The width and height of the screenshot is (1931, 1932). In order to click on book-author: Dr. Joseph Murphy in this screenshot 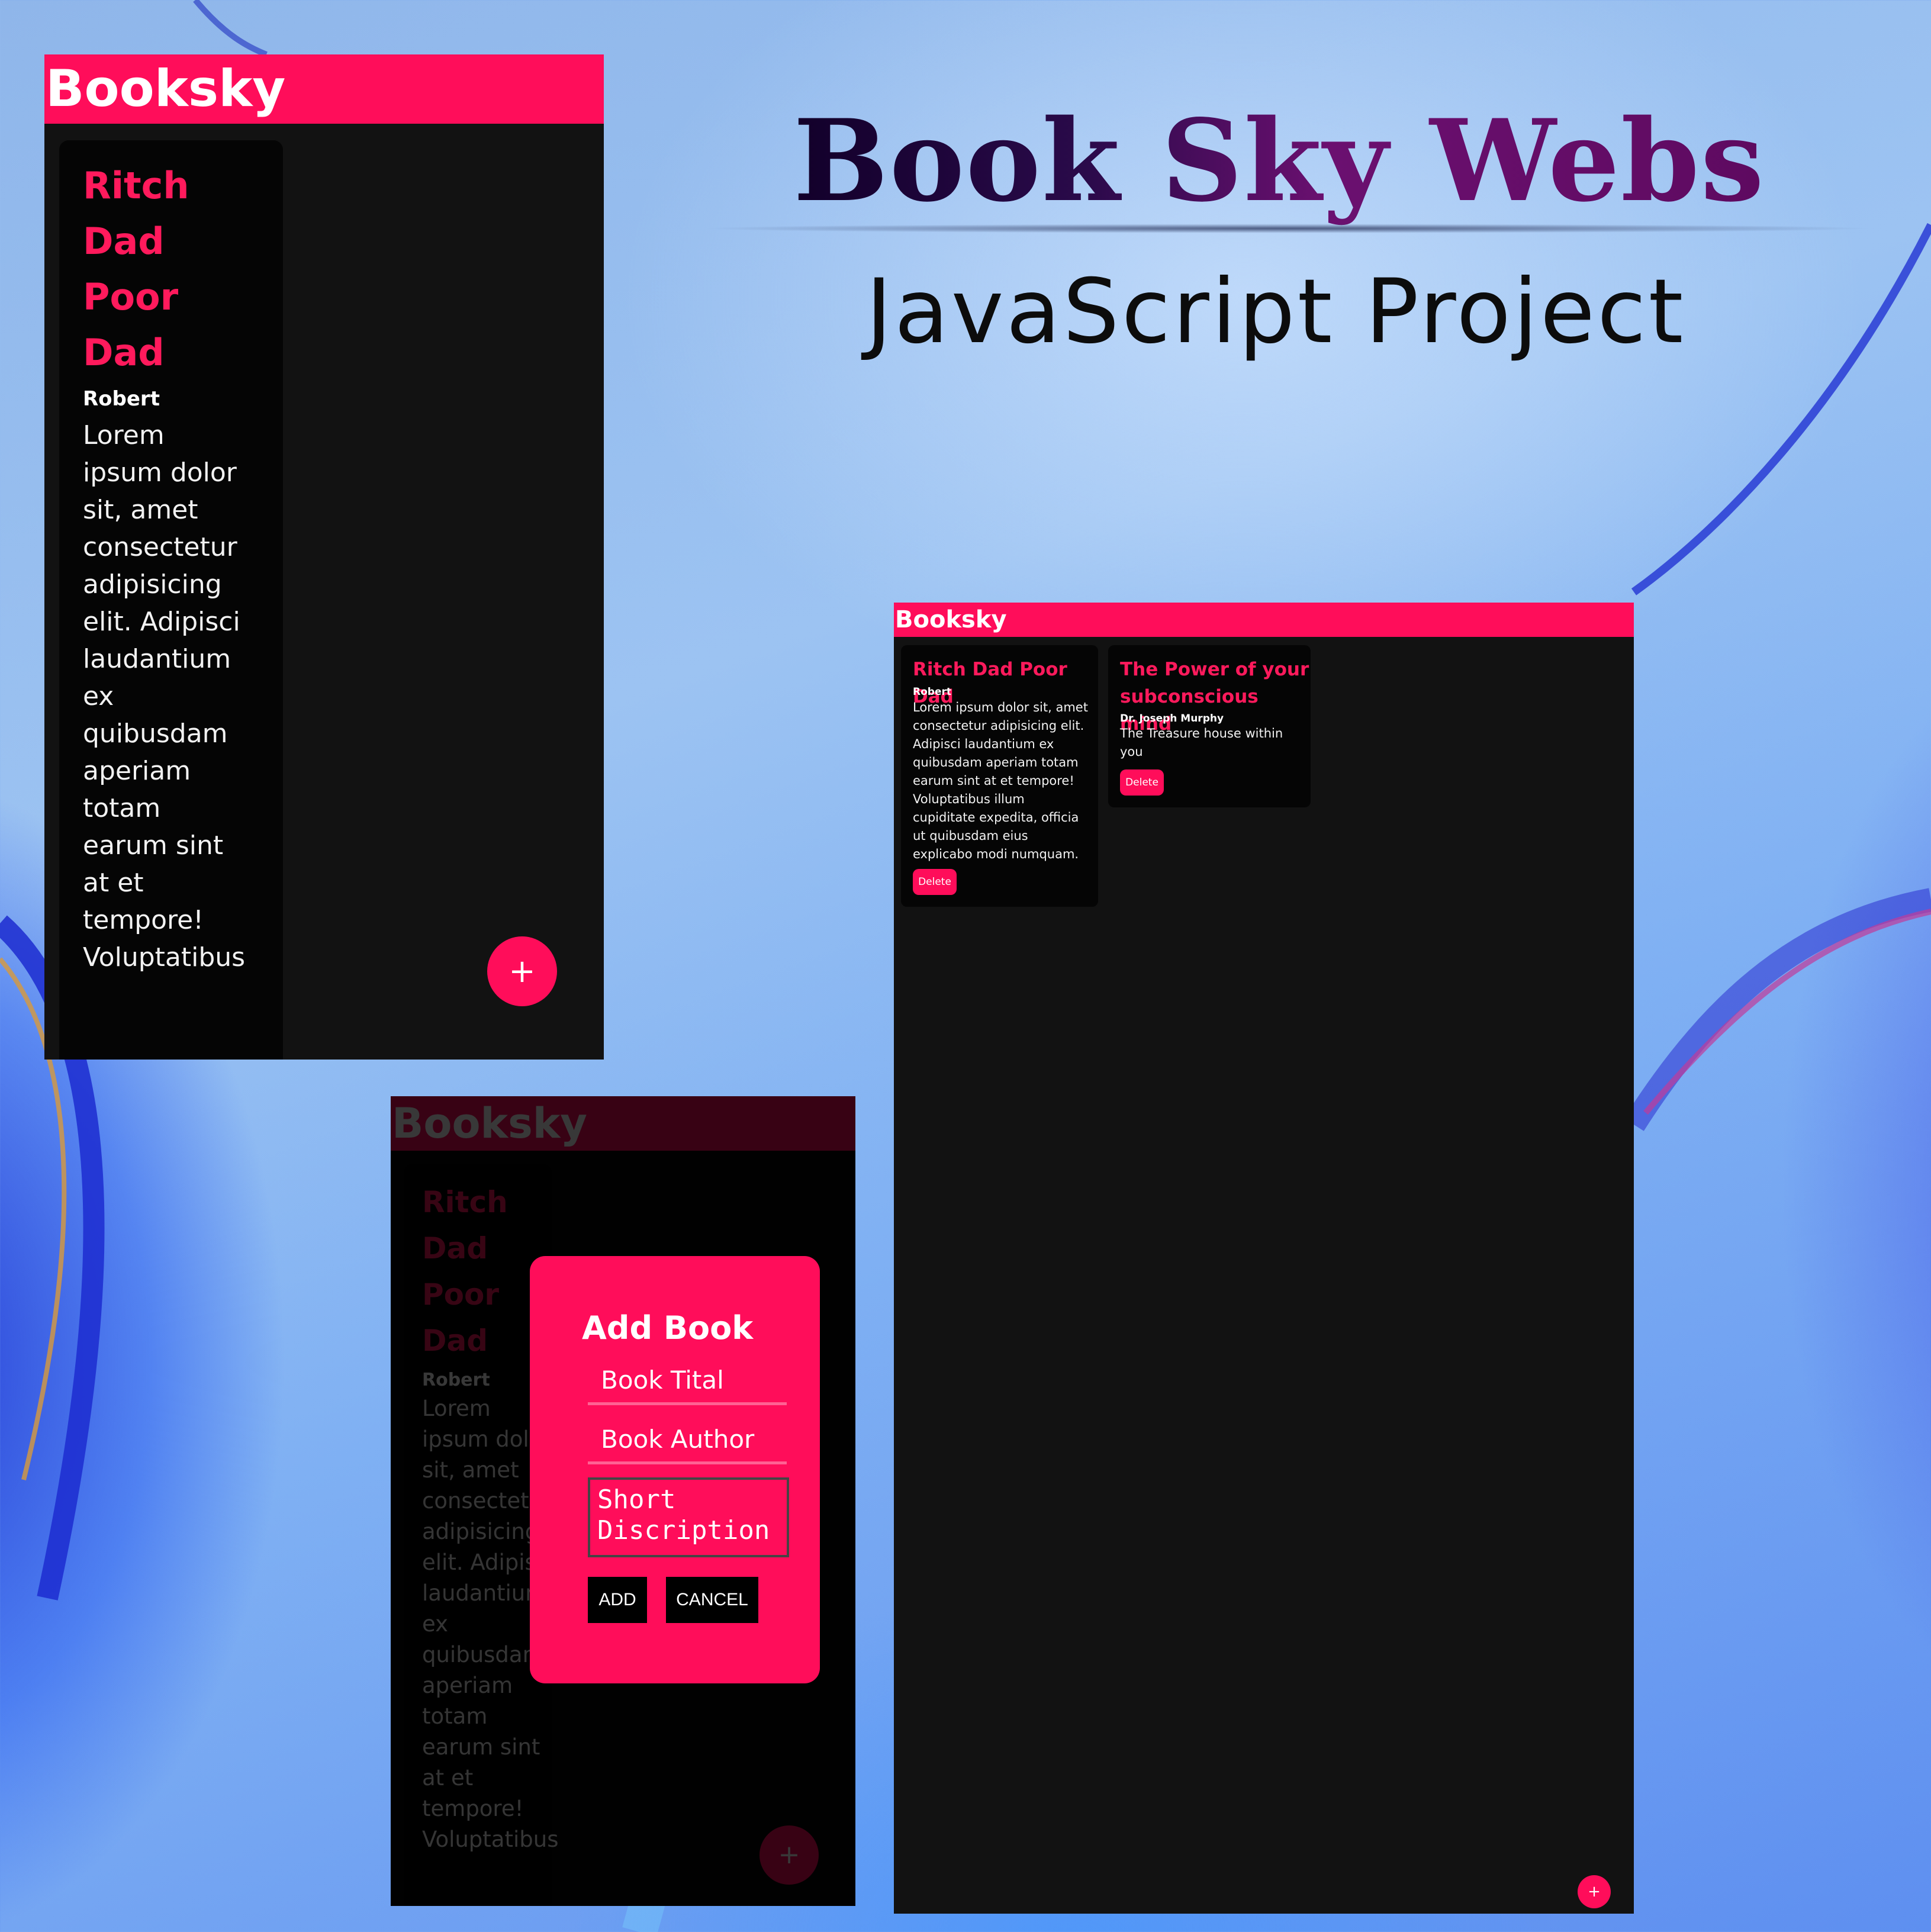, I will do `click(1172, 718)`.